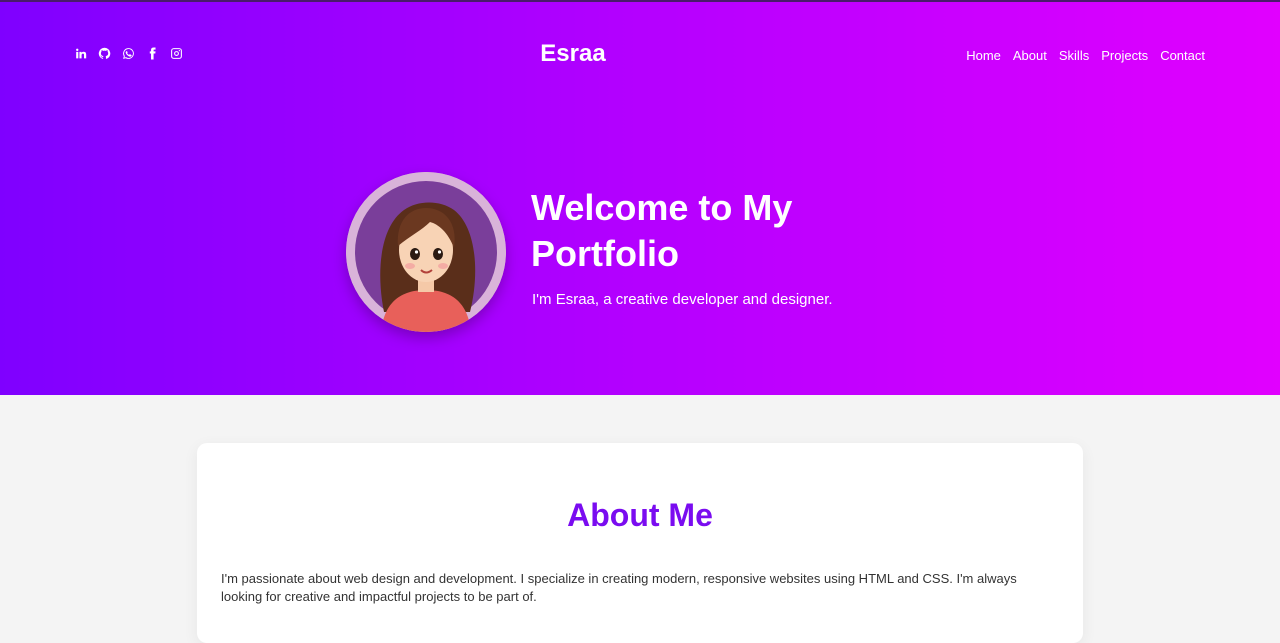 This screenshot has height=643, width=1280. Describe the element at coordinates (662, 230) in the screenshot. I see `hero-title: Welcome to My Portfolio` at that location.